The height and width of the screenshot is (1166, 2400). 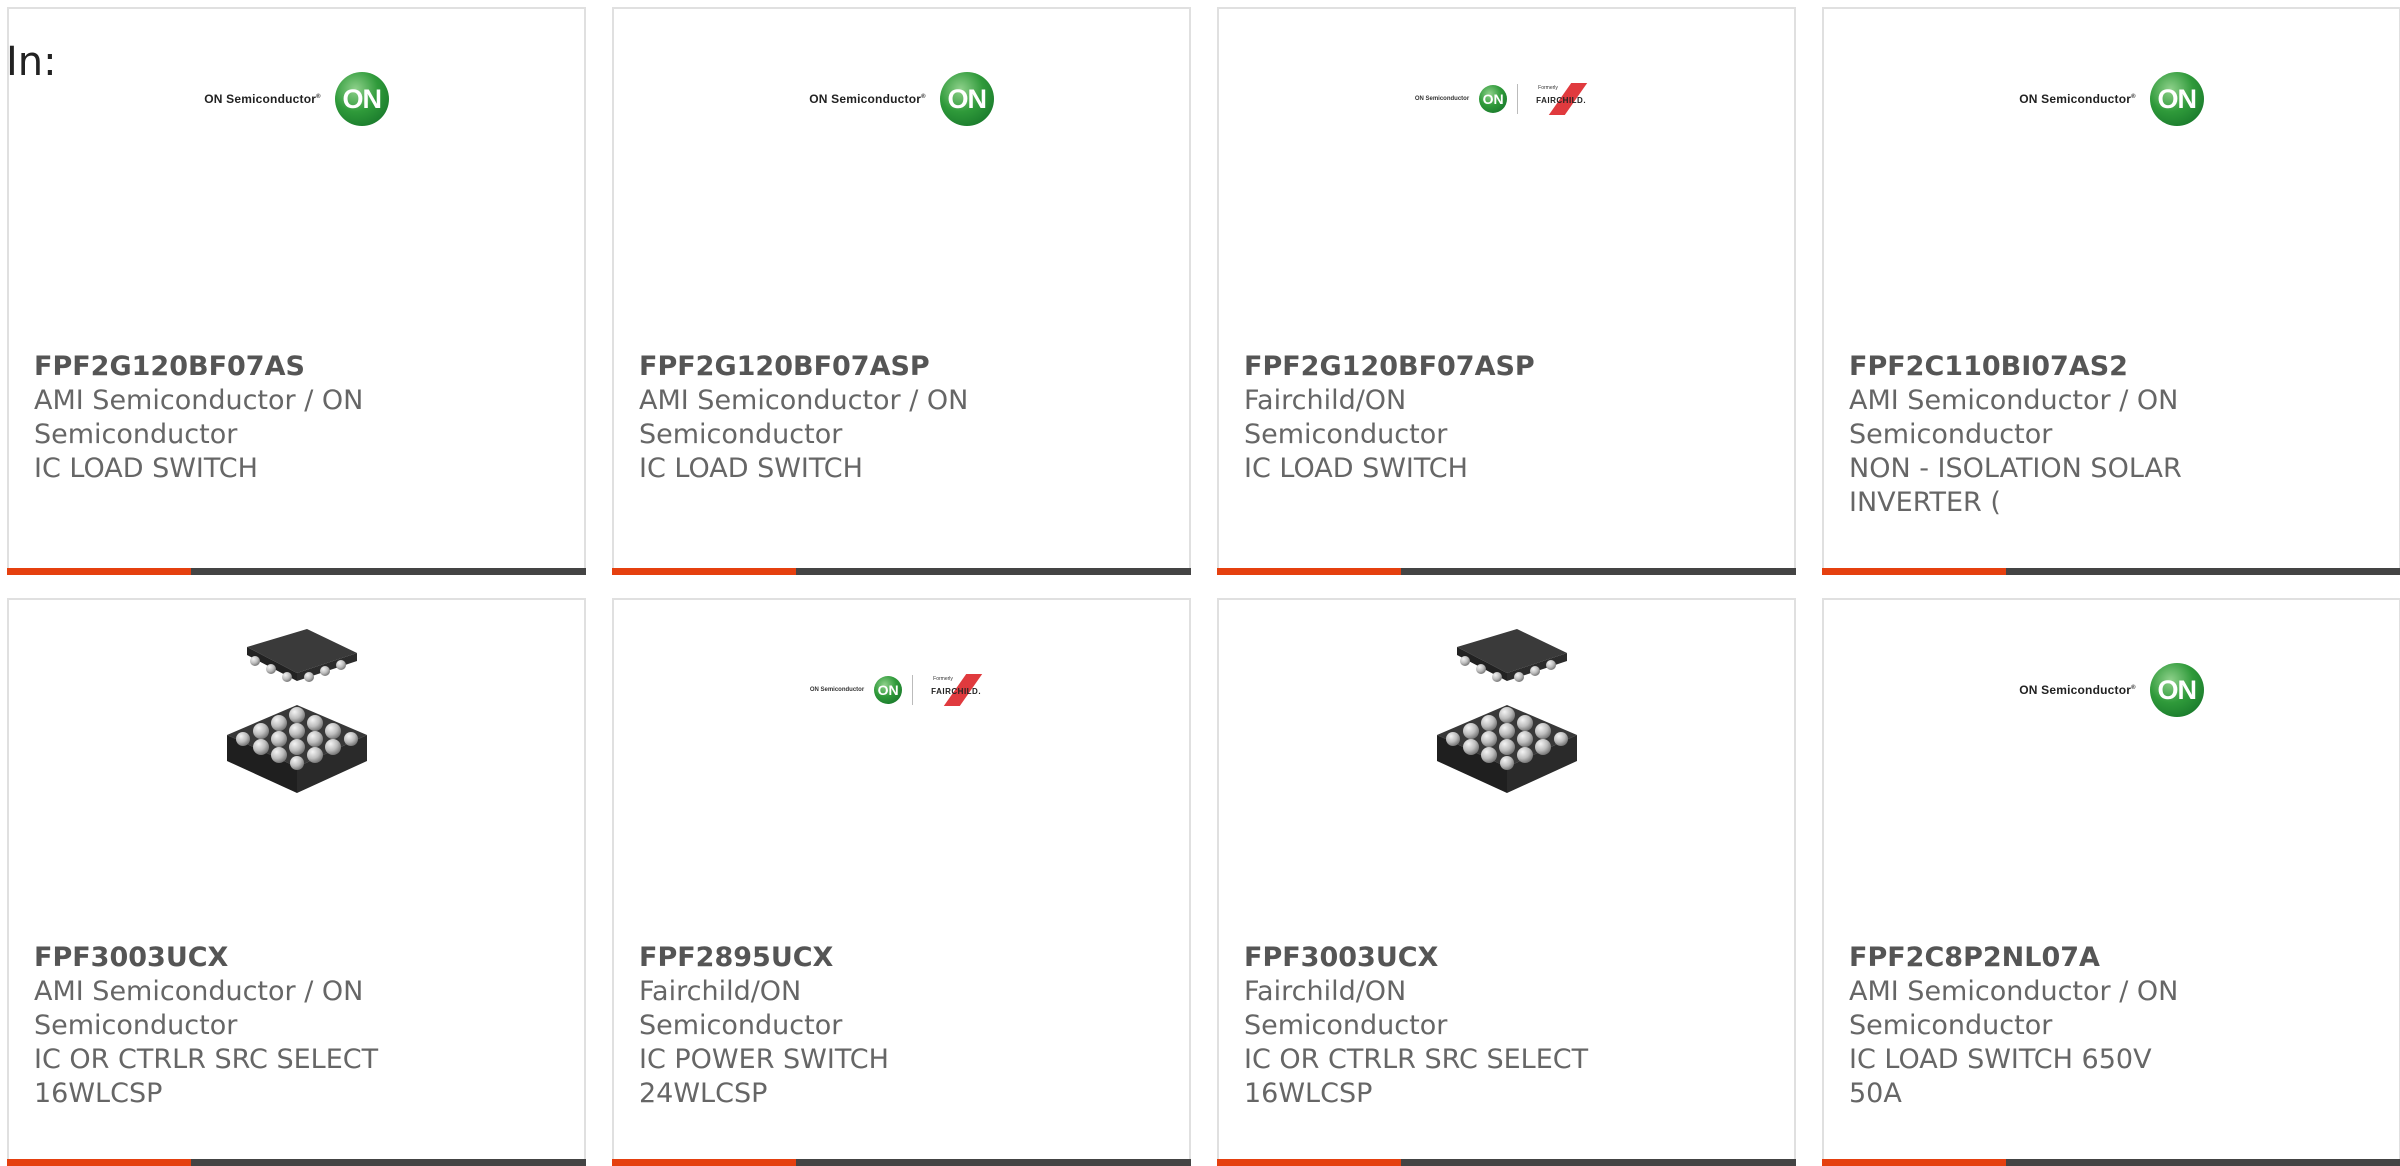 What do you see at coordinates (2029, 367) in the screenshot?
I see `part-number: FPF2C110BI07AS2` at bounding box center [2029, 367].